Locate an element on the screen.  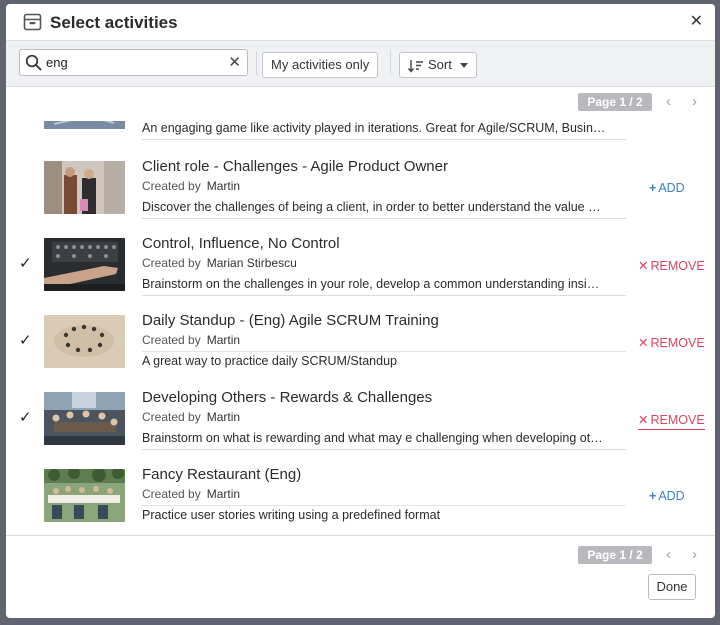
pager-bottom: Page 1 / 2 ‹ › is located at coordinates (643, 555).